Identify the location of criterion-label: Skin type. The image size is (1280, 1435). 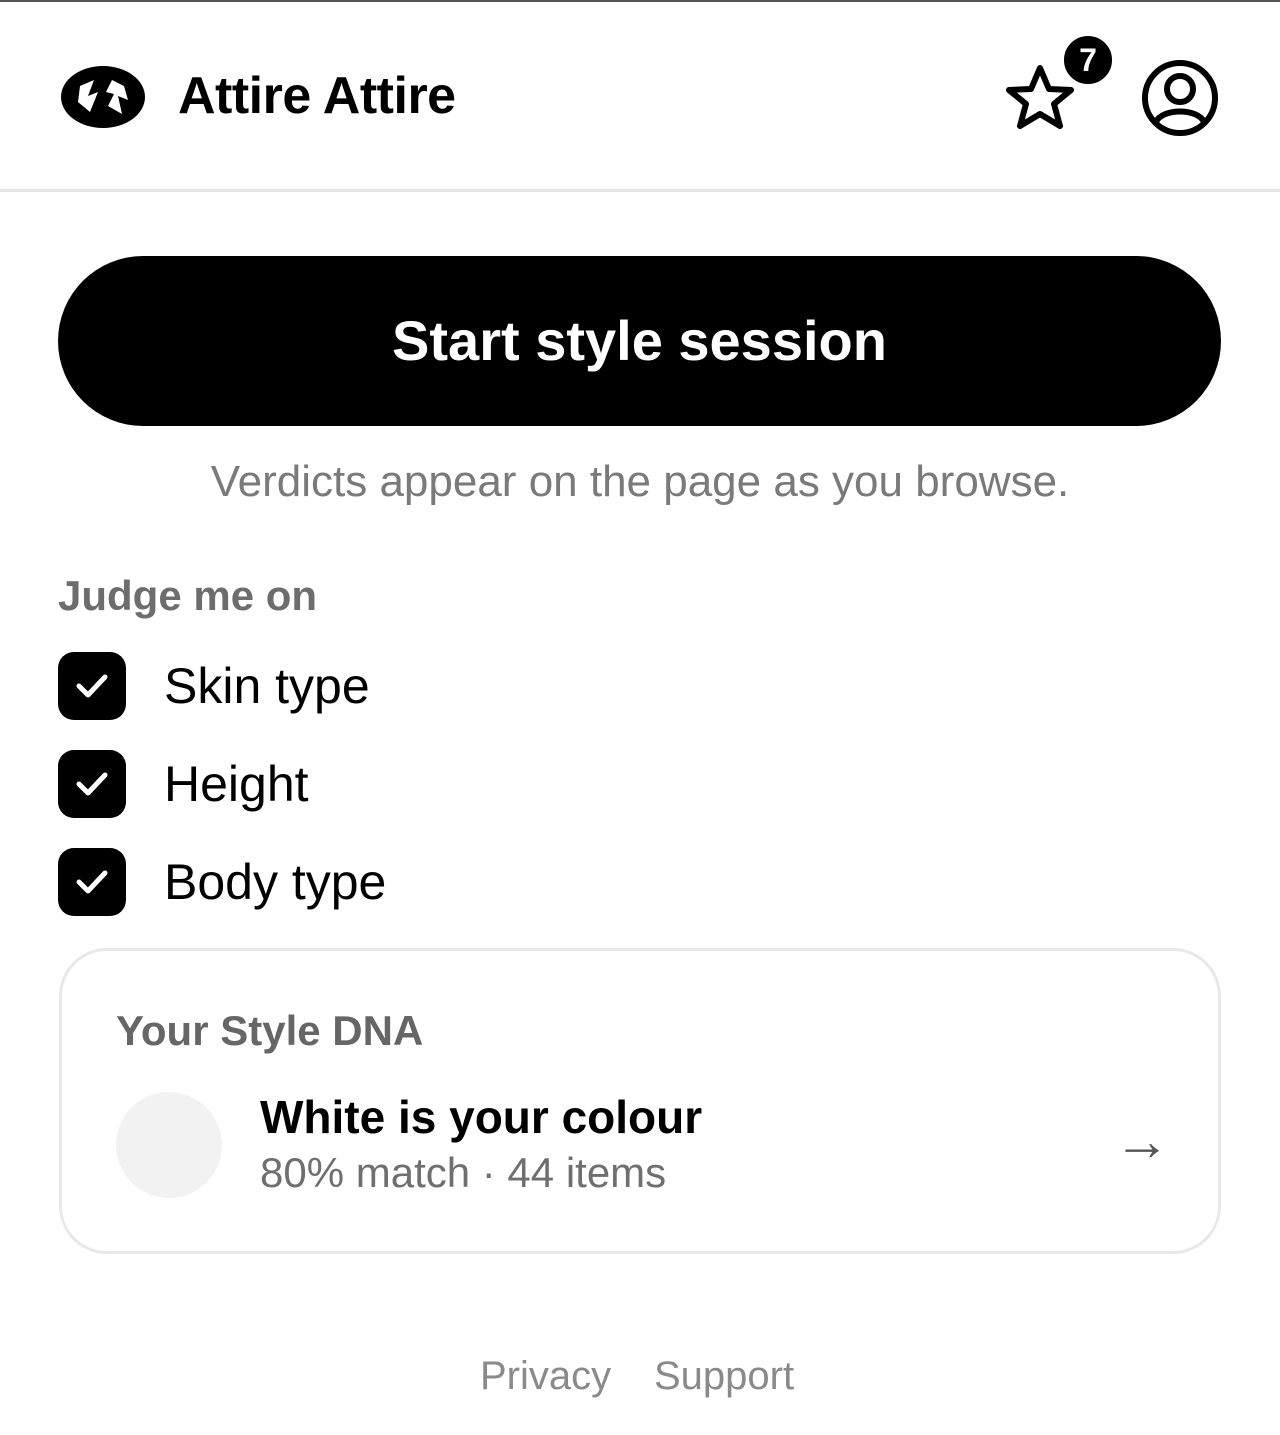
(267, 686).